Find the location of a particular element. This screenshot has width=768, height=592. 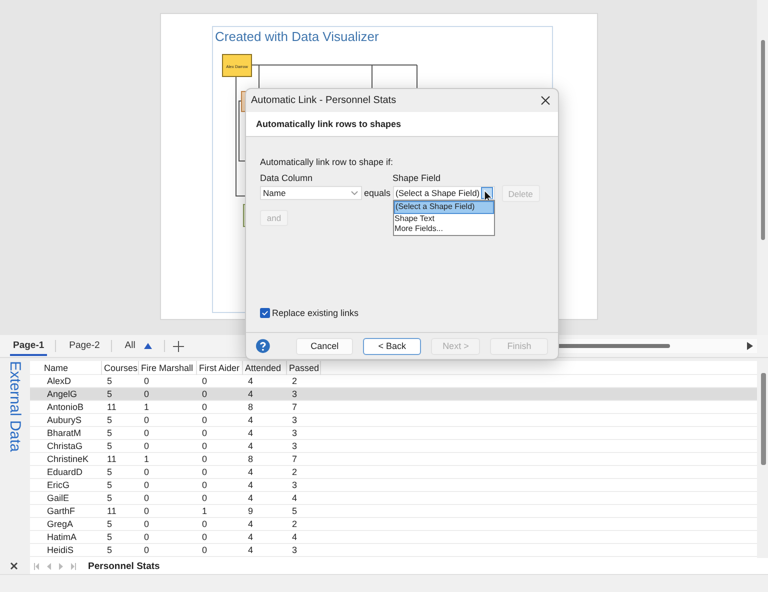

table-cell-text: ChristaG is located at coordinates (65, 446).